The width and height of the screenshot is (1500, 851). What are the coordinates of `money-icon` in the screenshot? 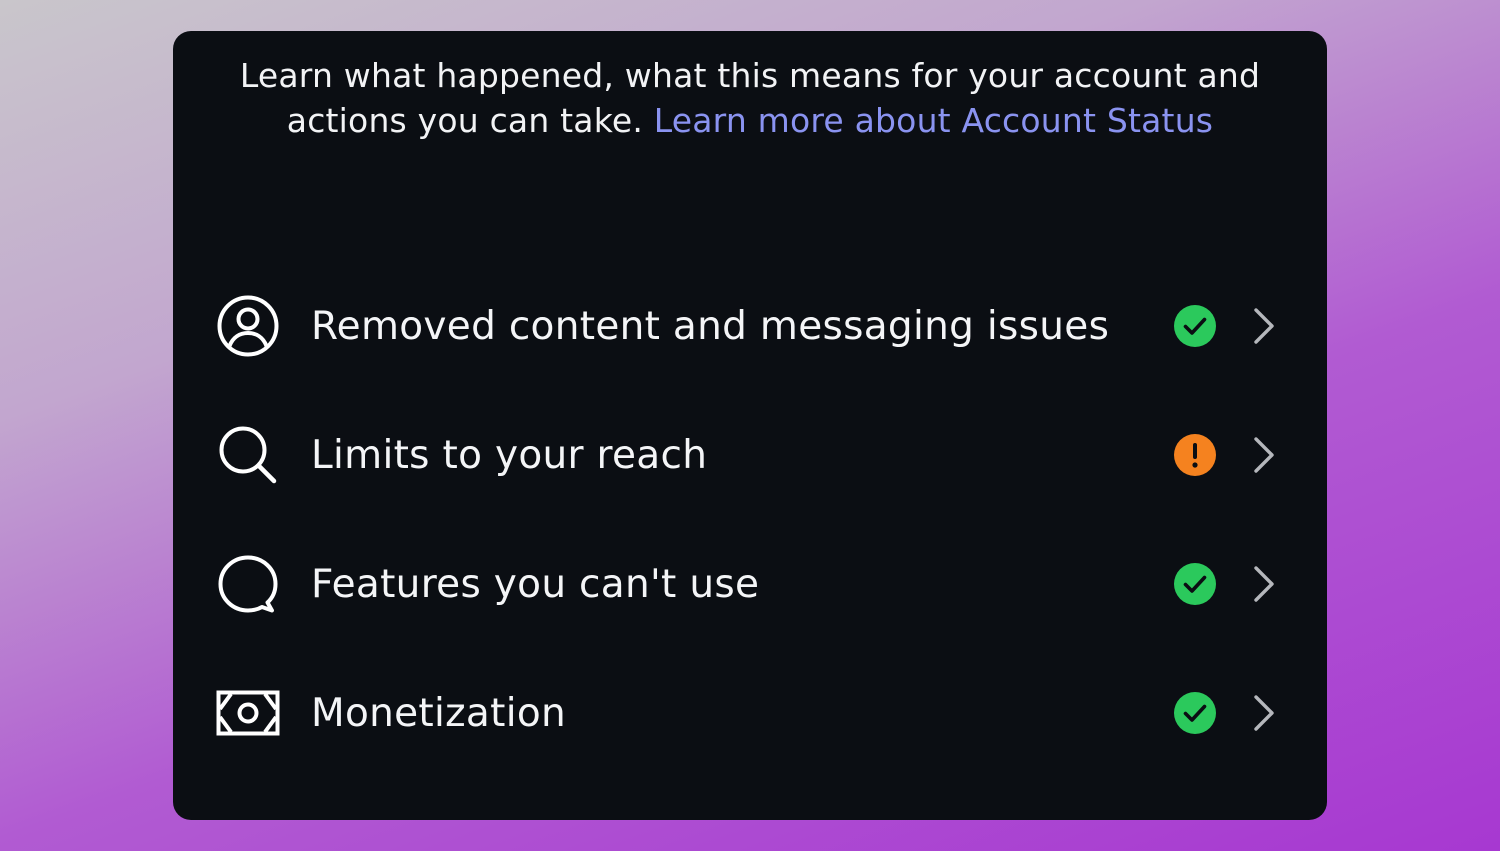 It's located at (248, 713).